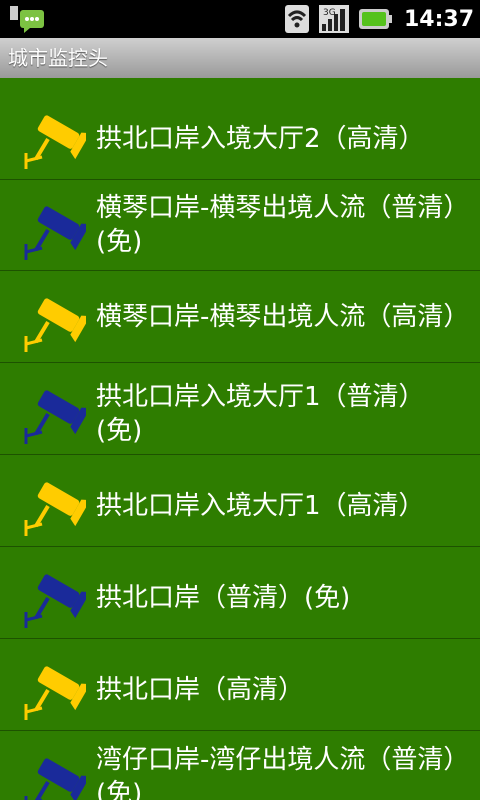  I want to click on list-item: 拱北口岸入境大厅2（高清）, so click(240, 129).